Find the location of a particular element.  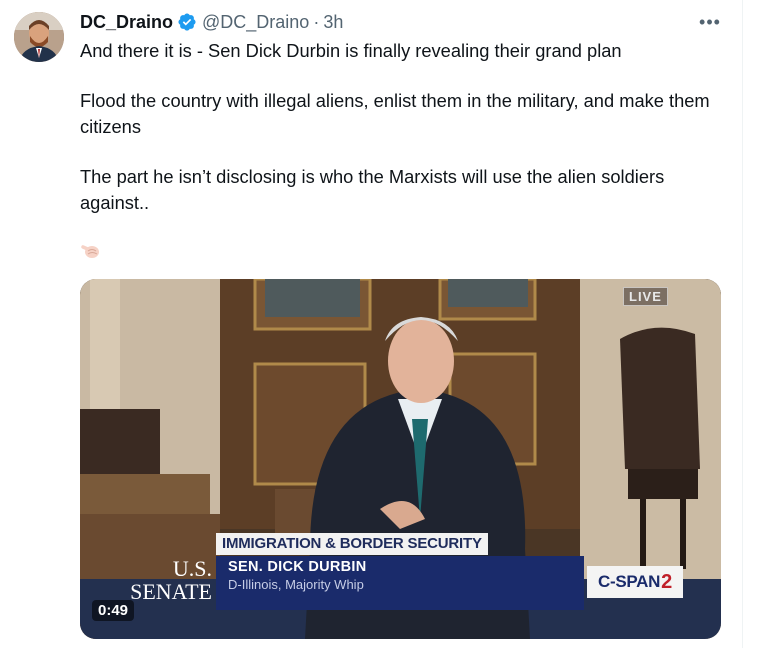

avatar is located at coordinates (39, 37).